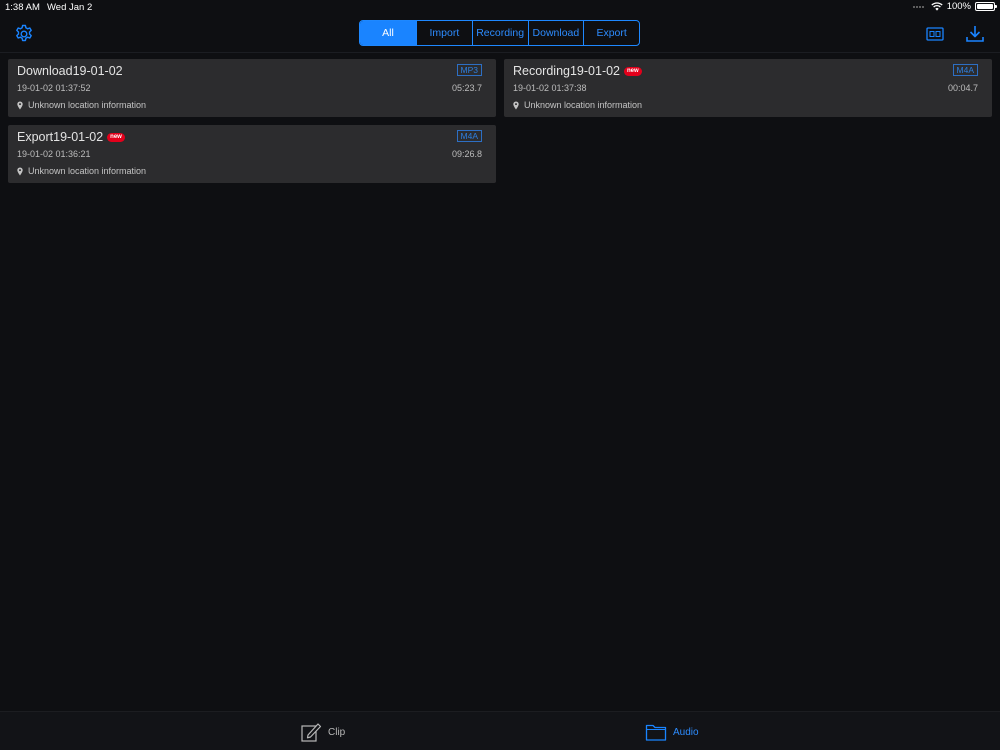 Image resolution: width=1000 pixels, height=750 pixels. I want to click on bottom-tab-bar: Clip Audio, so click(500, 730).